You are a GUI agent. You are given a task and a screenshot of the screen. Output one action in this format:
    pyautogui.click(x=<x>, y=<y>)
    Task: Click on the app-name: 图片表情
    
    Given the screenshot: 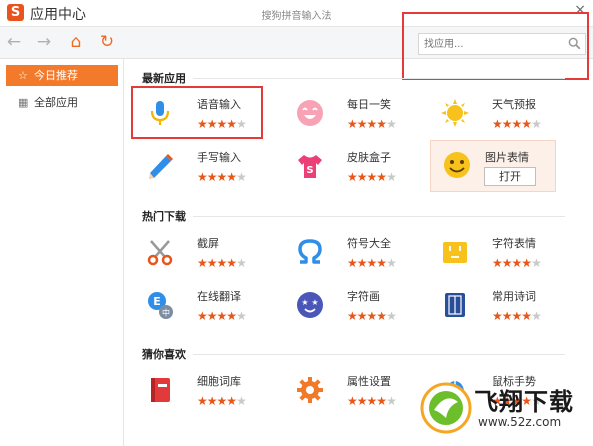 What is the action you would take?
    pyautogui.click(x=507, y=157)
    